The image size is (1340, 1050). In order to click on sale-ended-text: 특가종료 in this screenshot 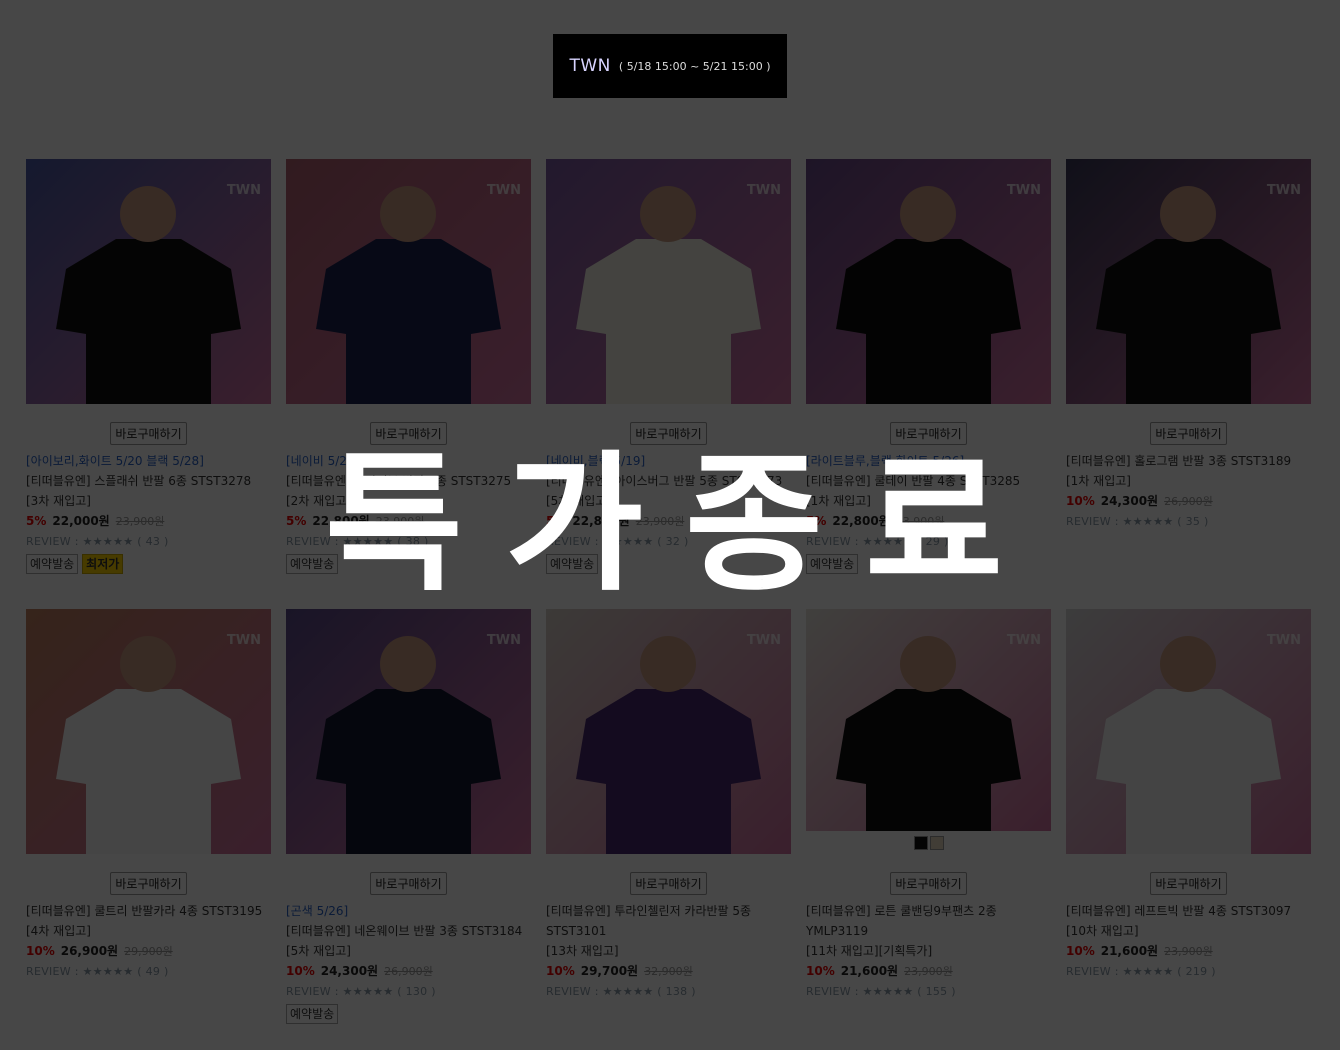, I will do `click(684, 525)`.